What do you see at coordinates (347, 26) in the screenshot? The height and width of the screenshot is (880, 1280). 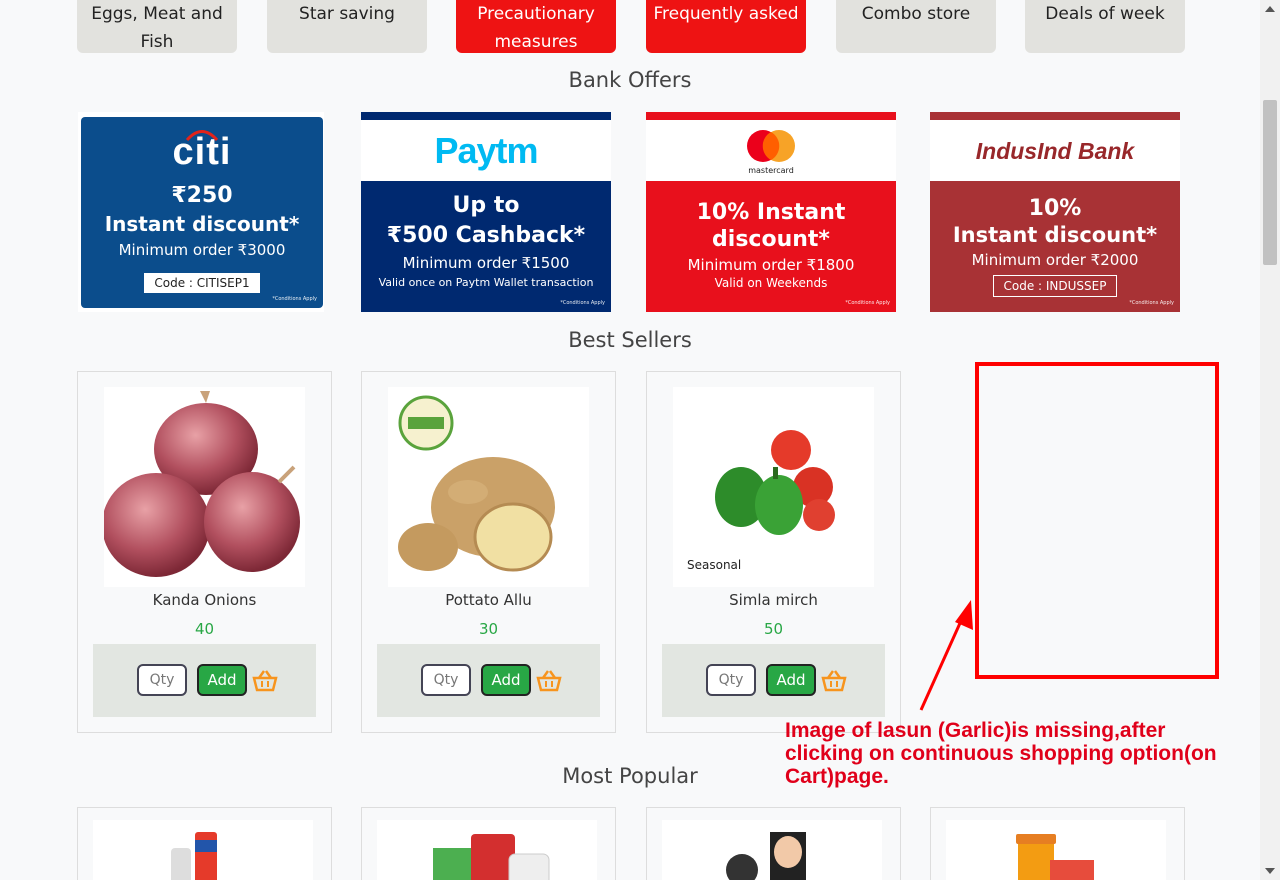 I see `category-star-saving-button: Star saving` at bounding box center [347, 26].